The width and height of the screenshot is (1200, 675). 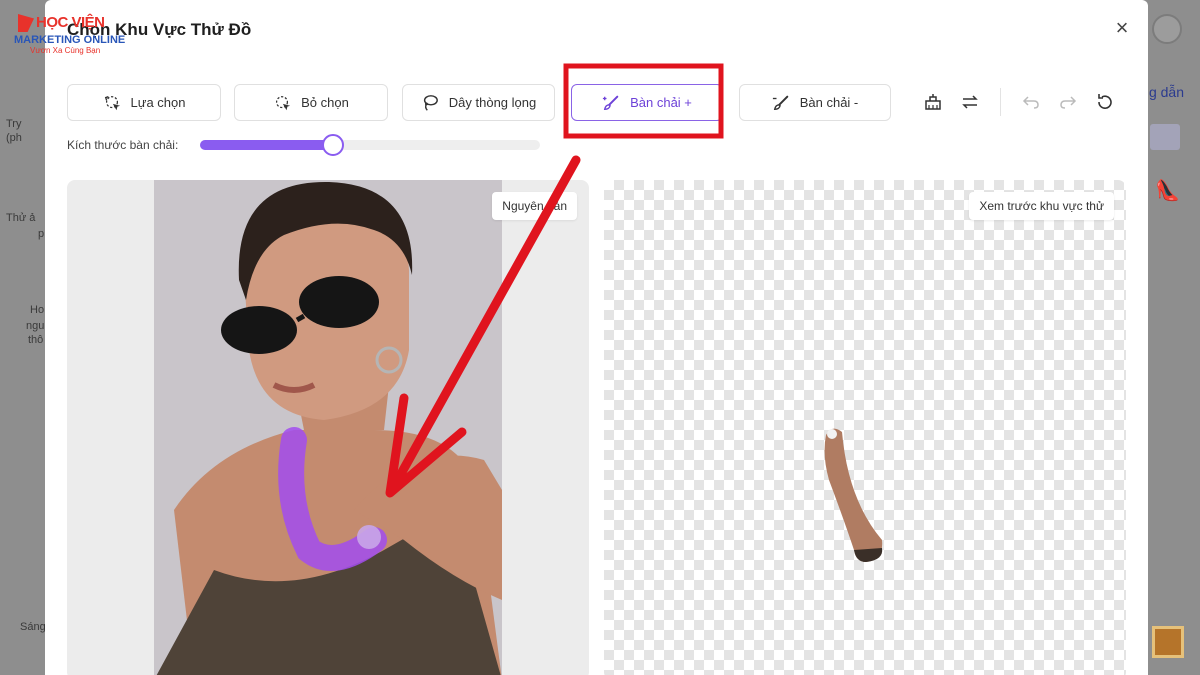 What do you see at coordinates (33, 627) in the screenshot?
I see `bg-text: Sáng` at bounding box center [33, 627].